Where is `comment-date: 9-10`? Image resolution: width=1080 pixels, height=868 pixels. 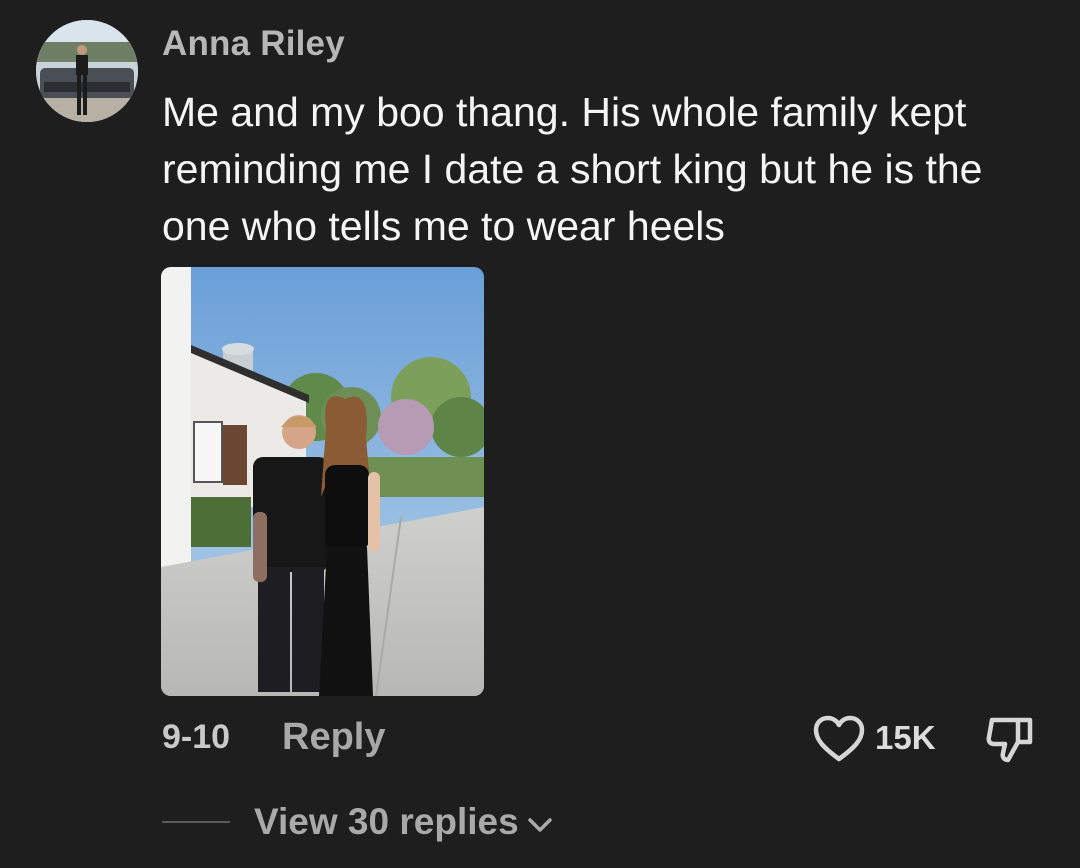 comment-date: 9-10 is located at coordinates (196, 737).